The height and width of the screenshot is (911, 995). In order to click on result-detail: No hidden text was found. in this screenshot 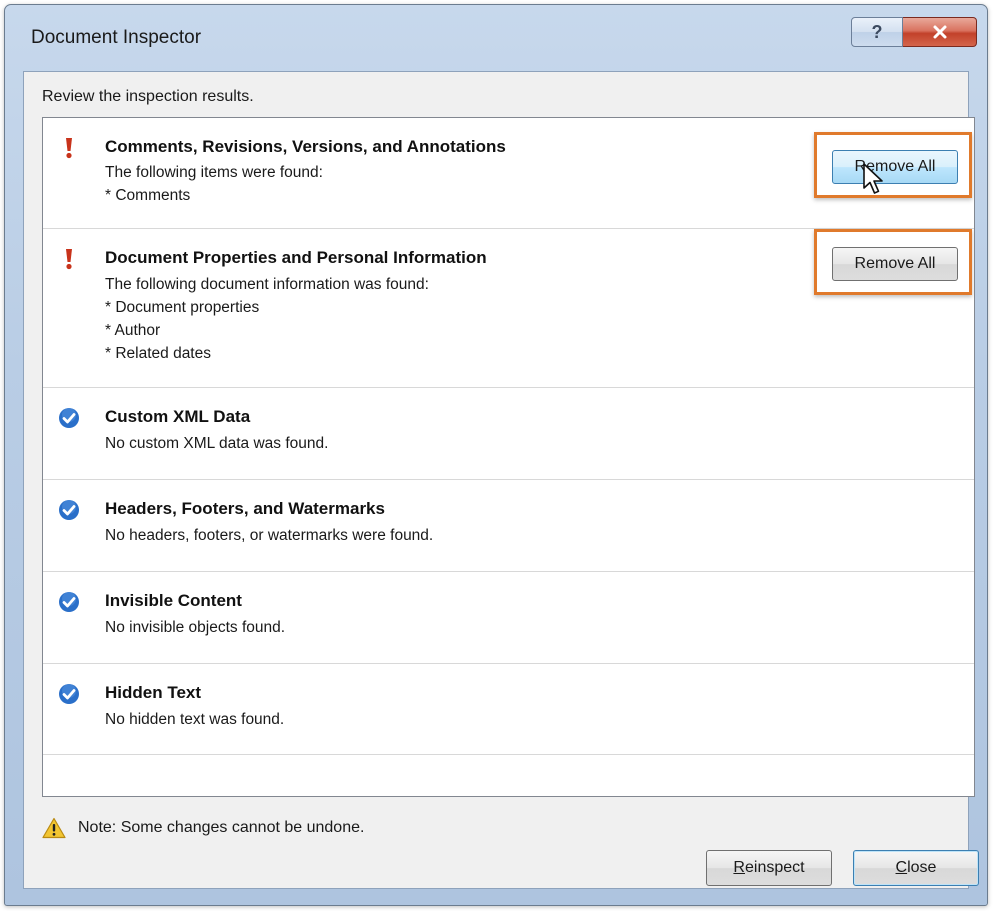, I will do `click(195, 719)`.